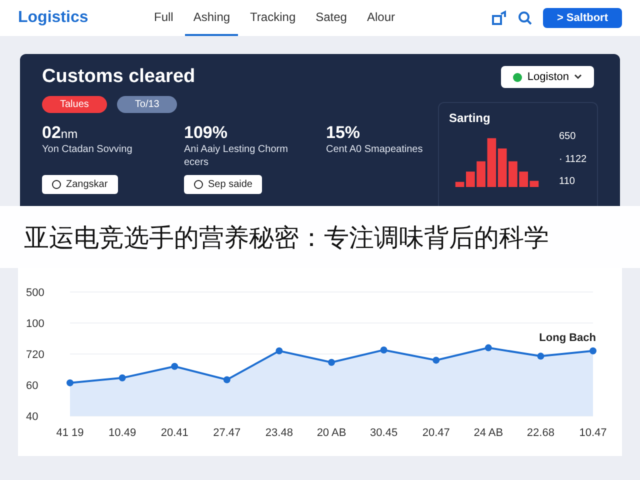 The width and height of the screenshot is (640, 480). Describe the element at coordinates (174, 433) in the screenshot. I see `x-axis-label: 20.41` at that location.